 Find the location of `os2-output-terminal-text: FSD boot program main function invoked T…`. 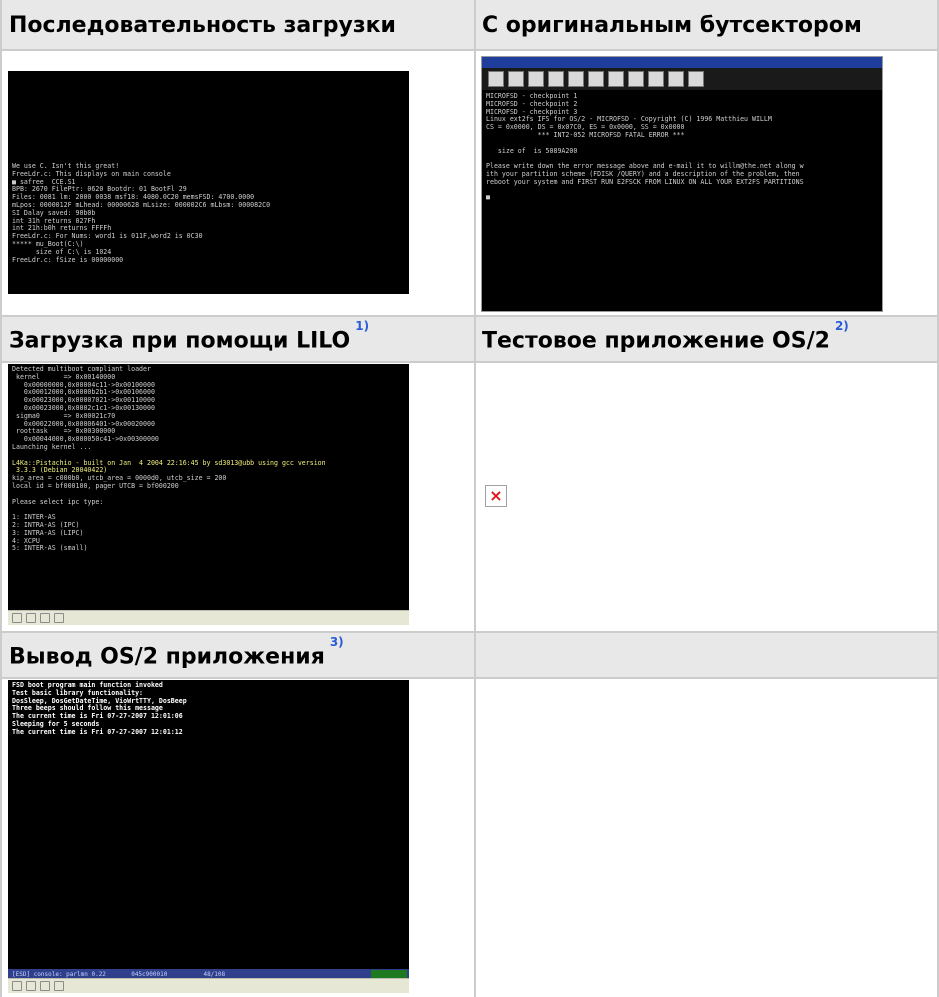

os2-output-terminal-text: FSD boot program main function invoked T… is located at coordinates (99, 708).